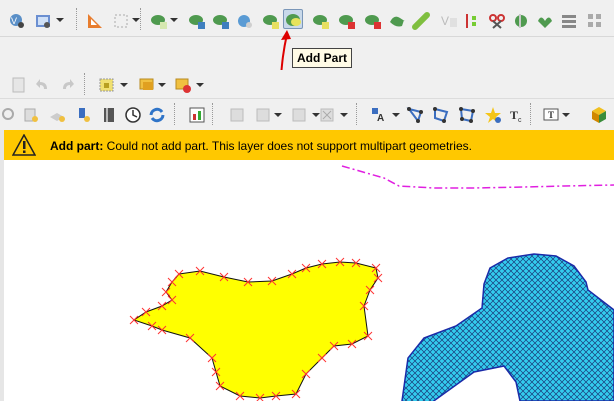  What do you see at coordinates (298, 114) in the screenshot?
I see `label-style-icon` at bounding box center [298, 114].